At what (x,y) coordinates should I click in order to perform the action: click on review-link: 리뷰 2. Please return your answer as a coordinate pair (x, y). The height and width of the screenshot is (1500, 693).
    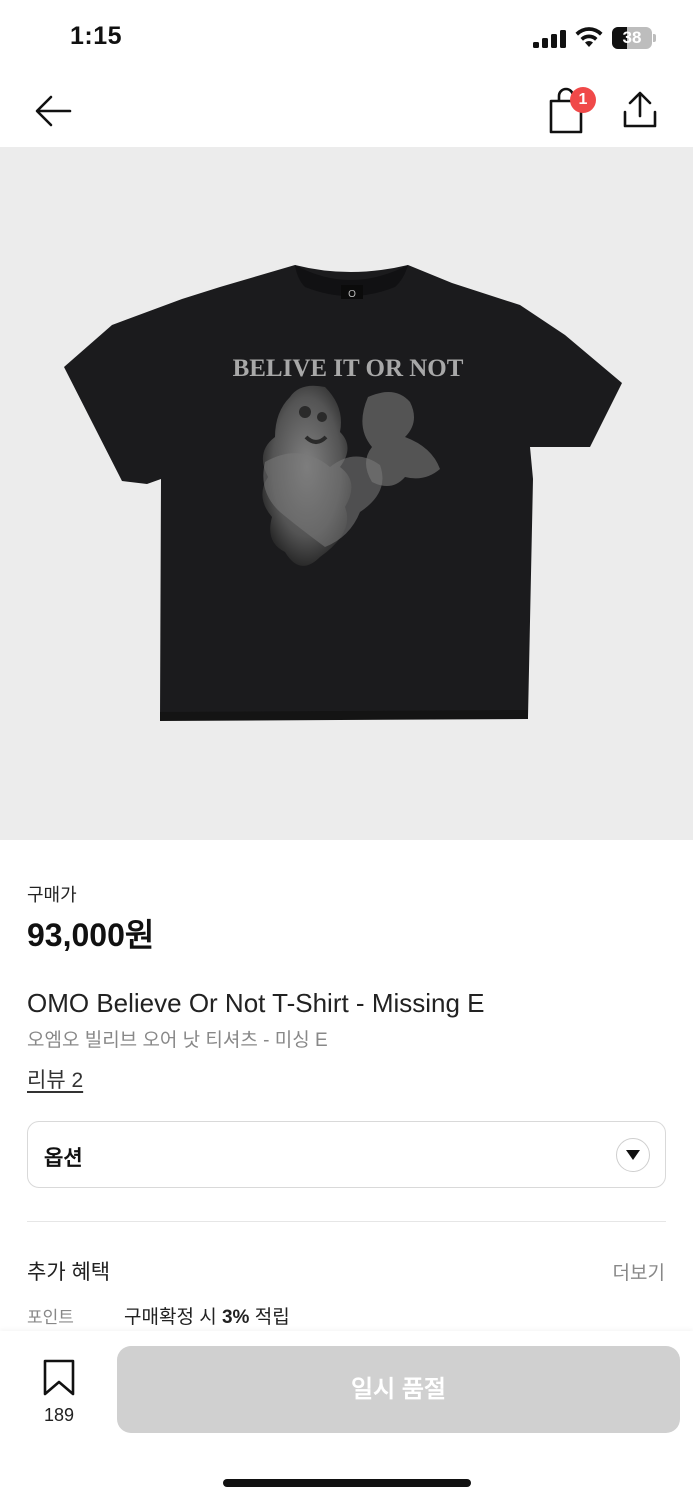
    Looking at the image, I should click on (55, 1079).